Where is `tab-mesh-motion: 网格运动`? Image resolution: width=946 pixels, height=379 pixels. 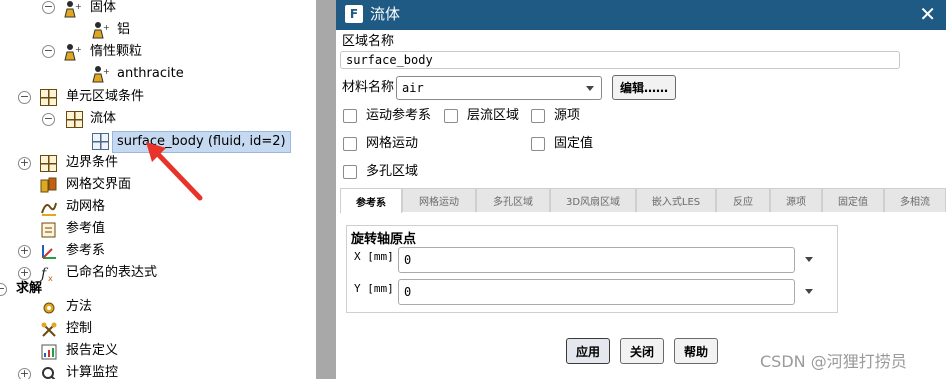
tab-mesh-motion: 网格运动 is located at coordinates (439, 200).